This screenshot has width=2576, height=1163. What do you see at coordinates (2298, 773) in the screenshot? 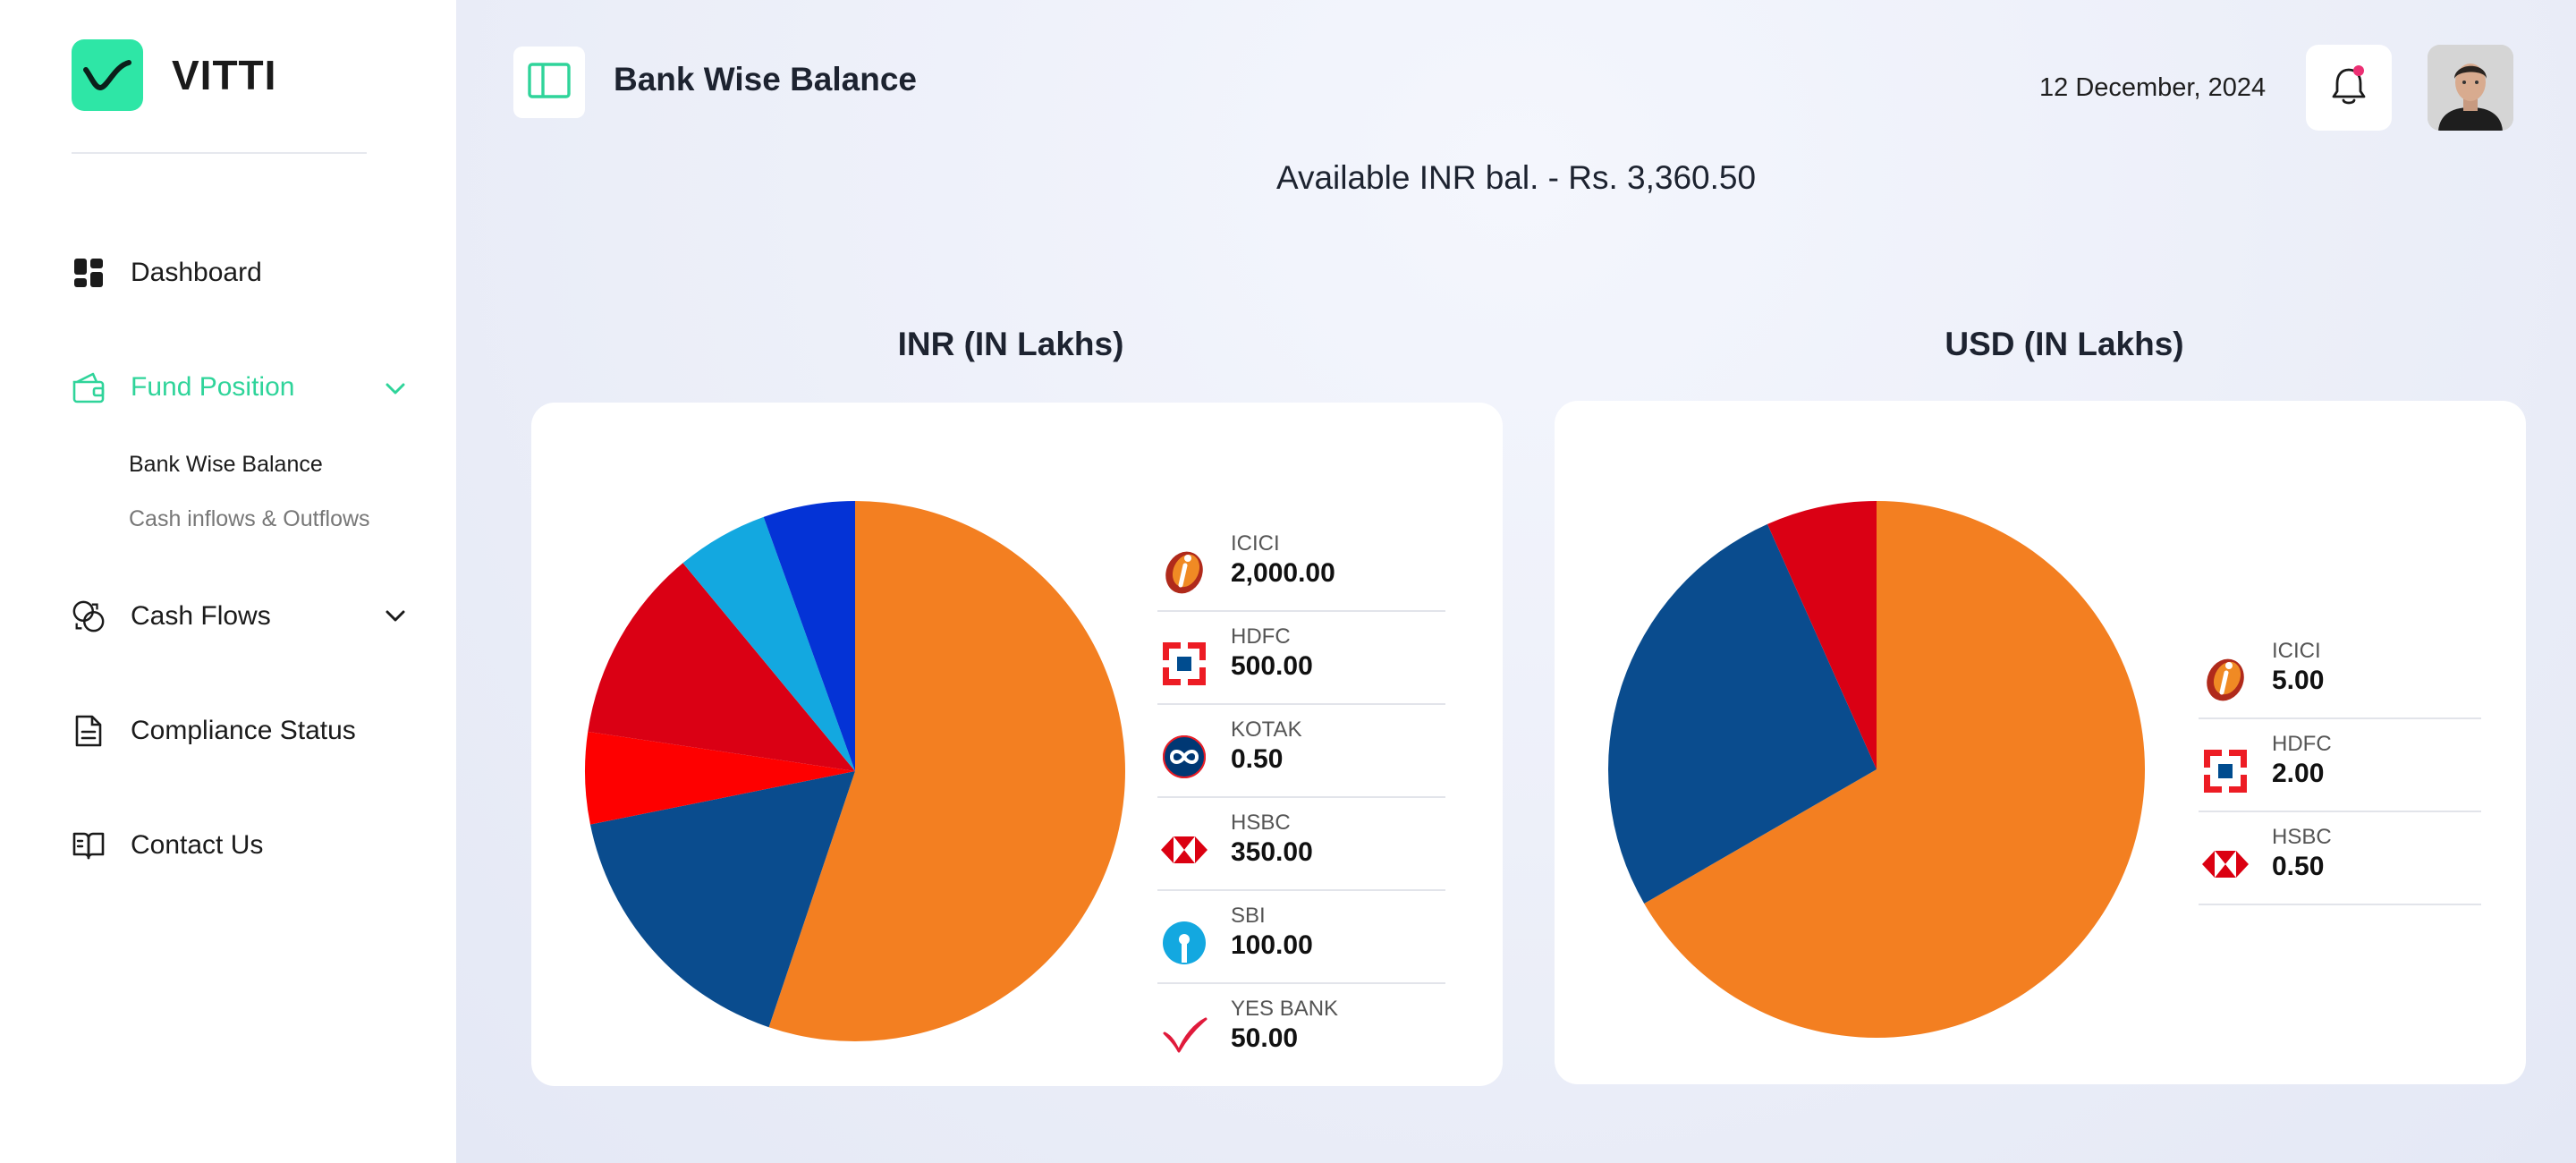
I see `legend-bank-value: 2.00` at bounding box center [2298, 773].